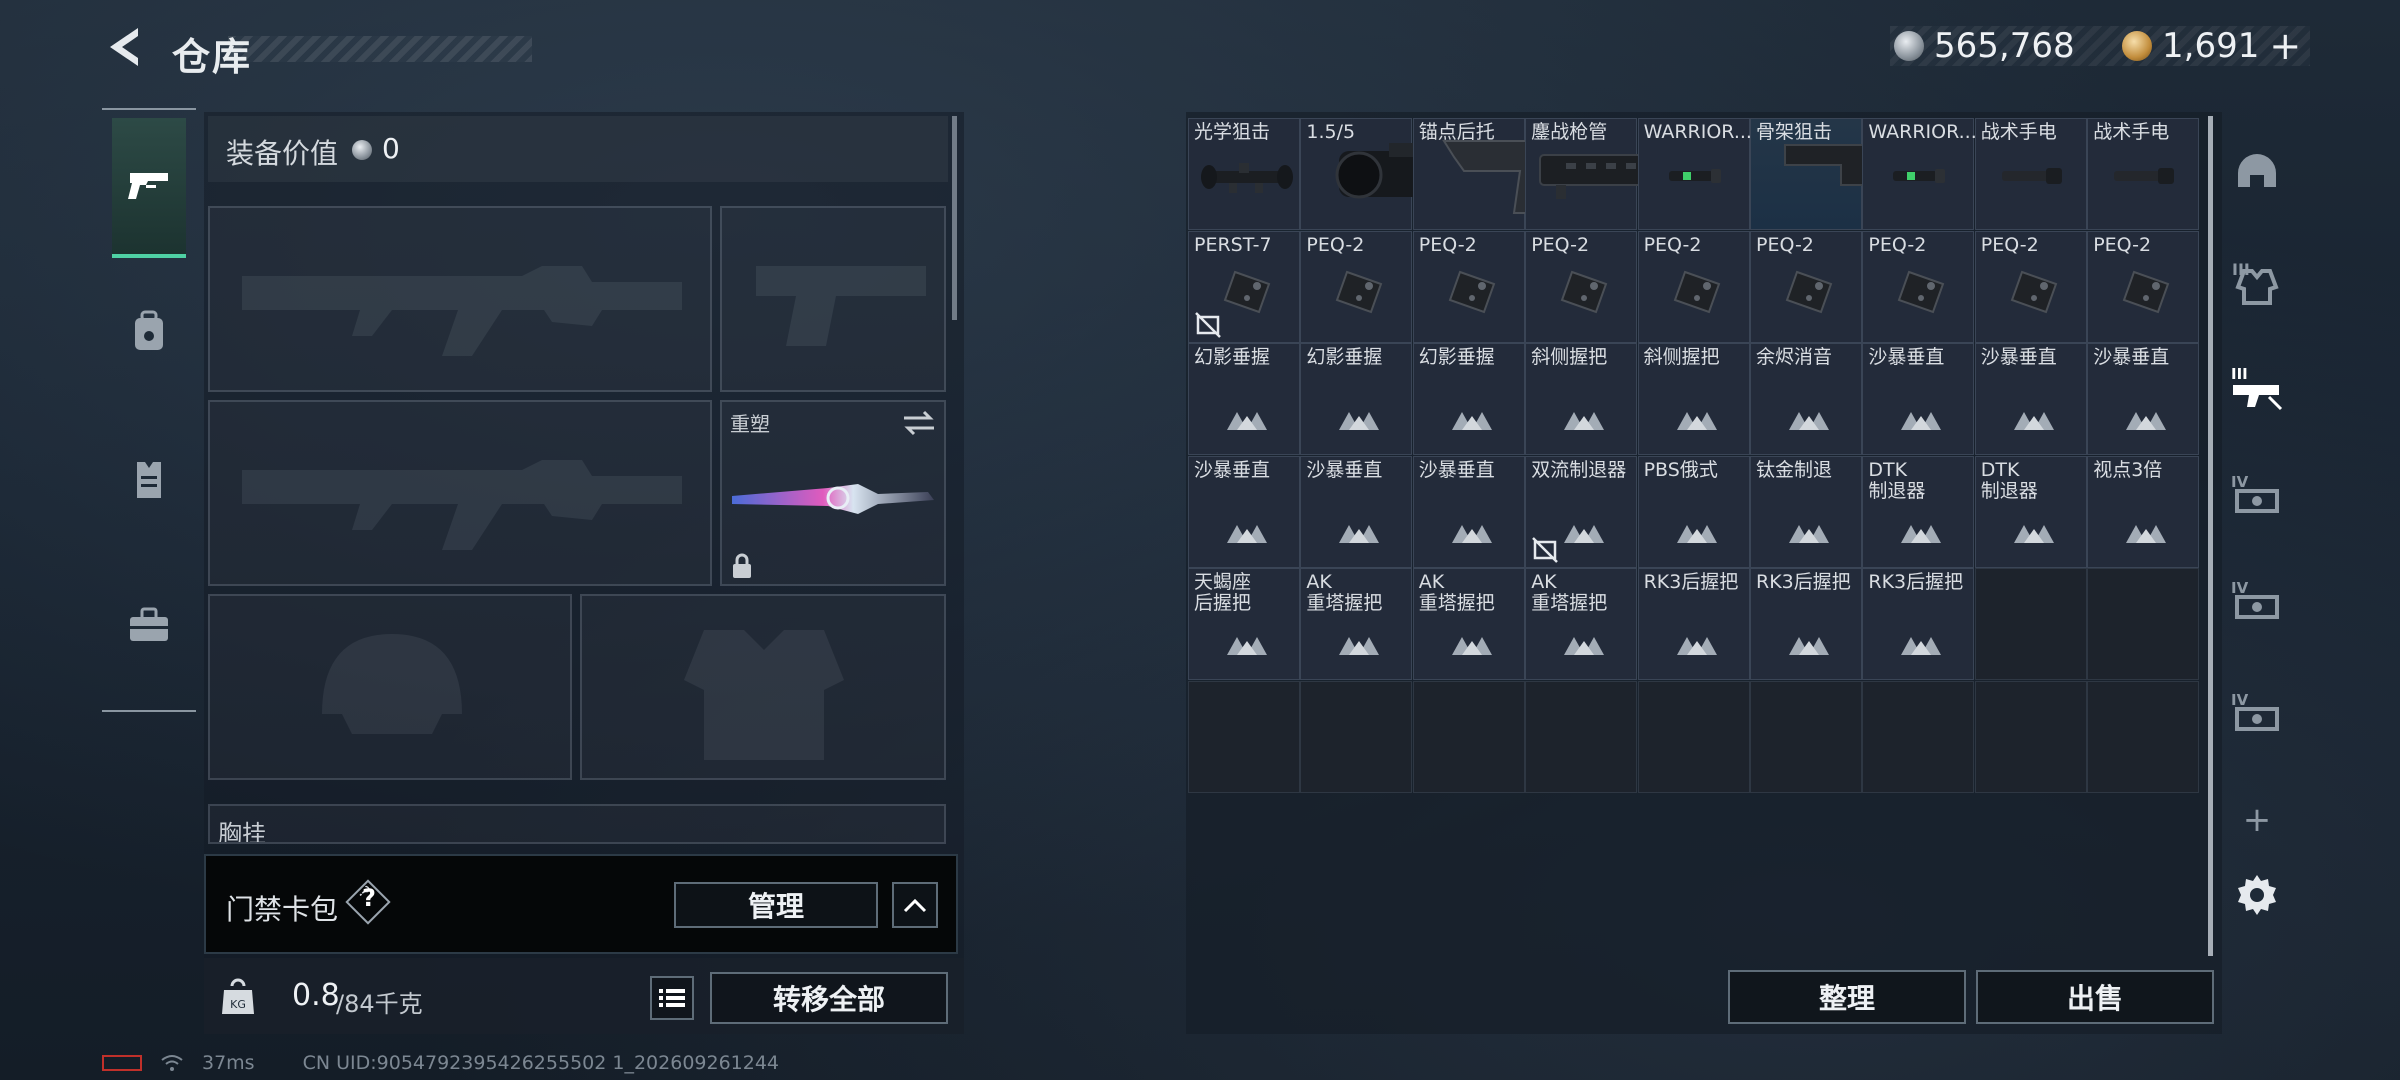 The image size is (2400, 1080). I want to click on inventory-item: 余烬消音, so click(1806, 399).